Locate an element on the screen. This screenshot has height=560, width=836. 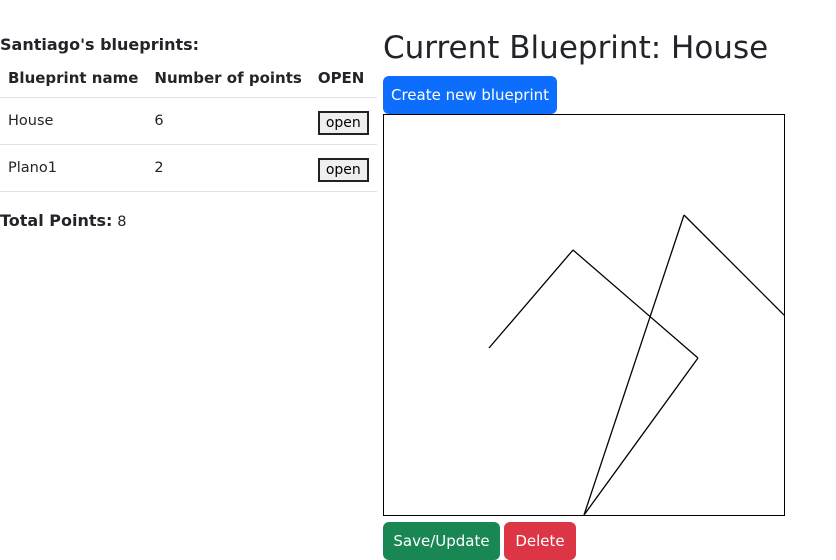
owner-blueprints-title: Santiago's blueprints: is located at coordinates (100, 44).